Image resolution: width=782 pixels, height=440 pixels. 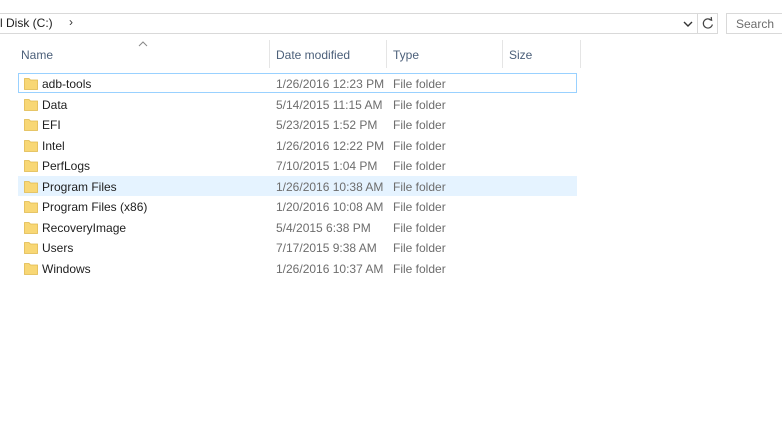 What do you see at coordinates (330, 207) in the screenshot?
I see `file-date-modified: 1/20/2016 10:08 AM` at bounding box center [330, 207].